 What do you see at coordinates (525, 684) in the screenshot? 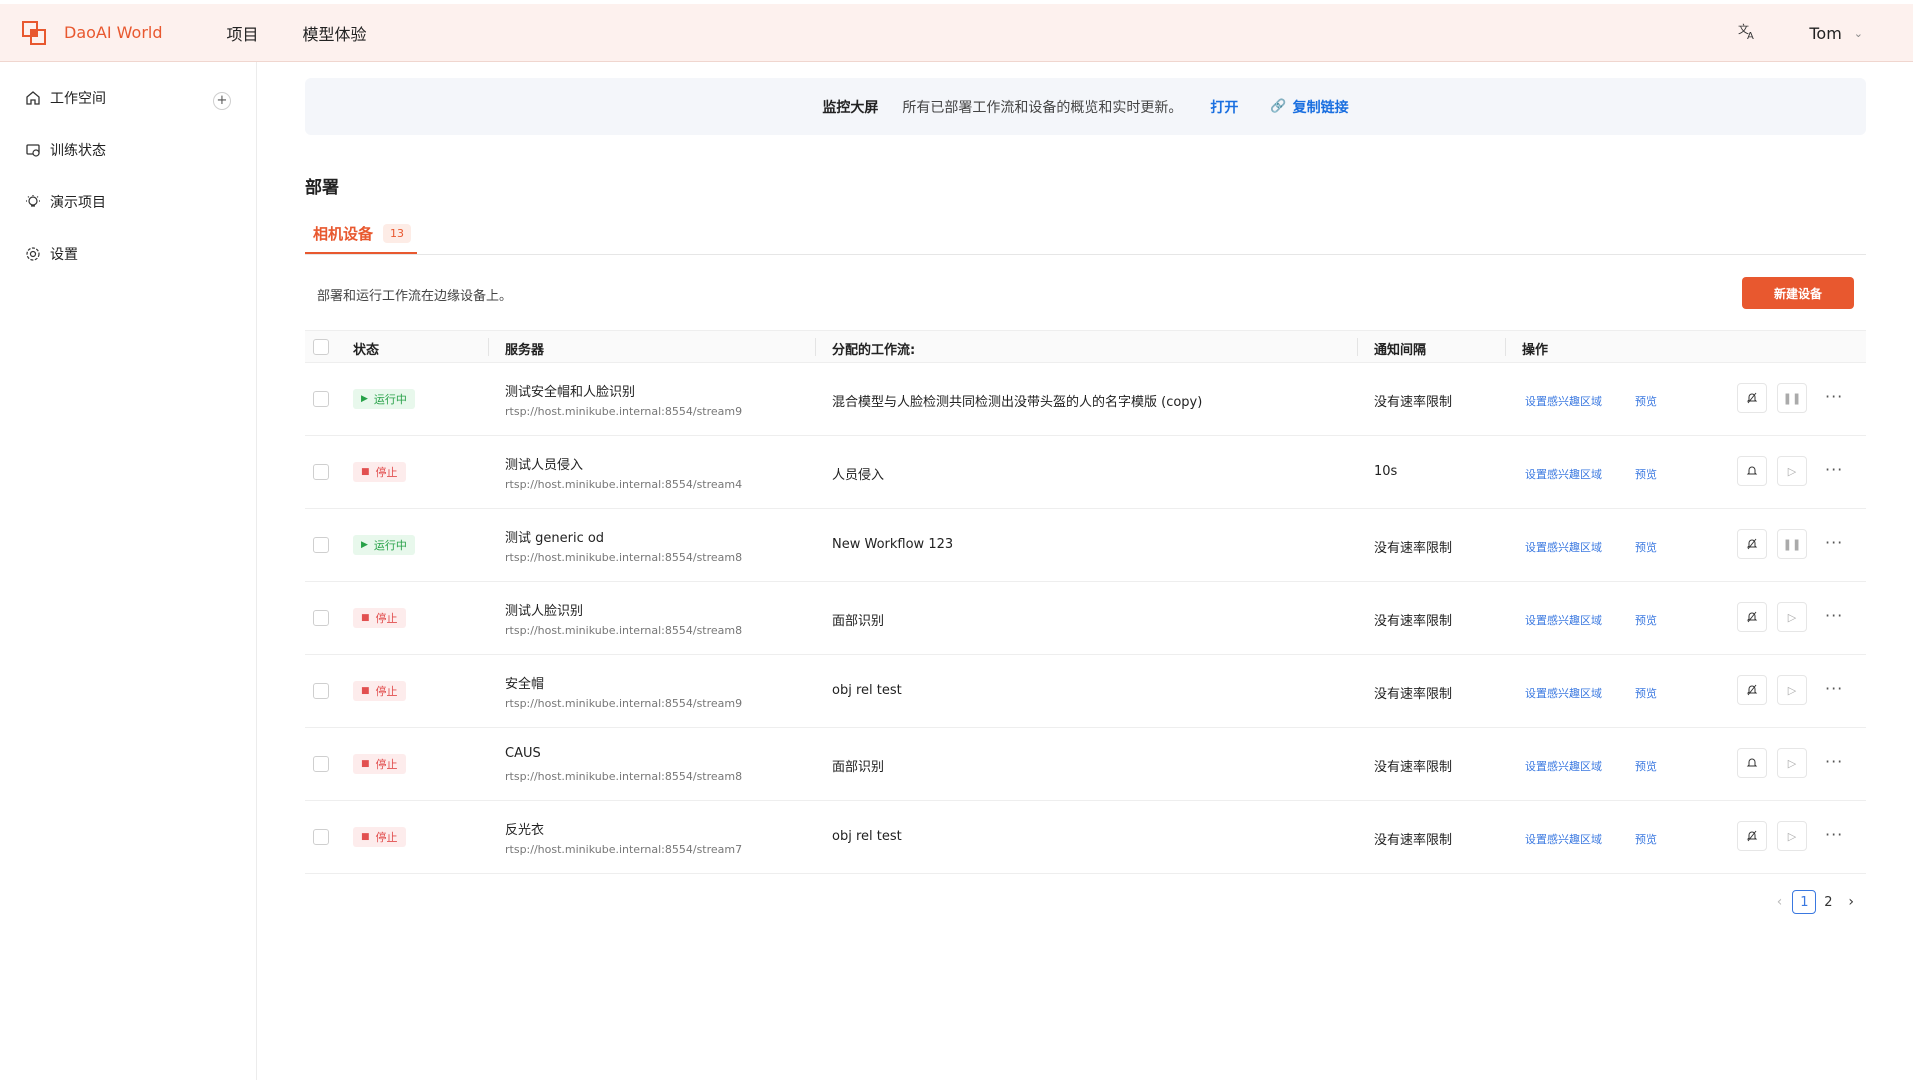
I see `server-name: 安全帽` at bounding box center [525, 684].